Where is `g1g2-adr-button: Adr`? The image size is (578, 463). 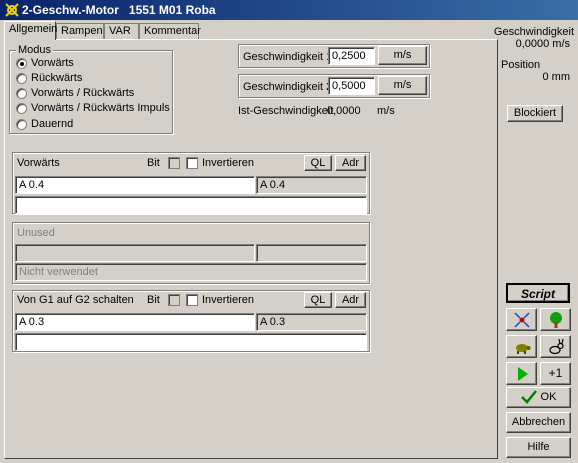
g1g2-adr-button: Adr is located at coordinates (350, 300).